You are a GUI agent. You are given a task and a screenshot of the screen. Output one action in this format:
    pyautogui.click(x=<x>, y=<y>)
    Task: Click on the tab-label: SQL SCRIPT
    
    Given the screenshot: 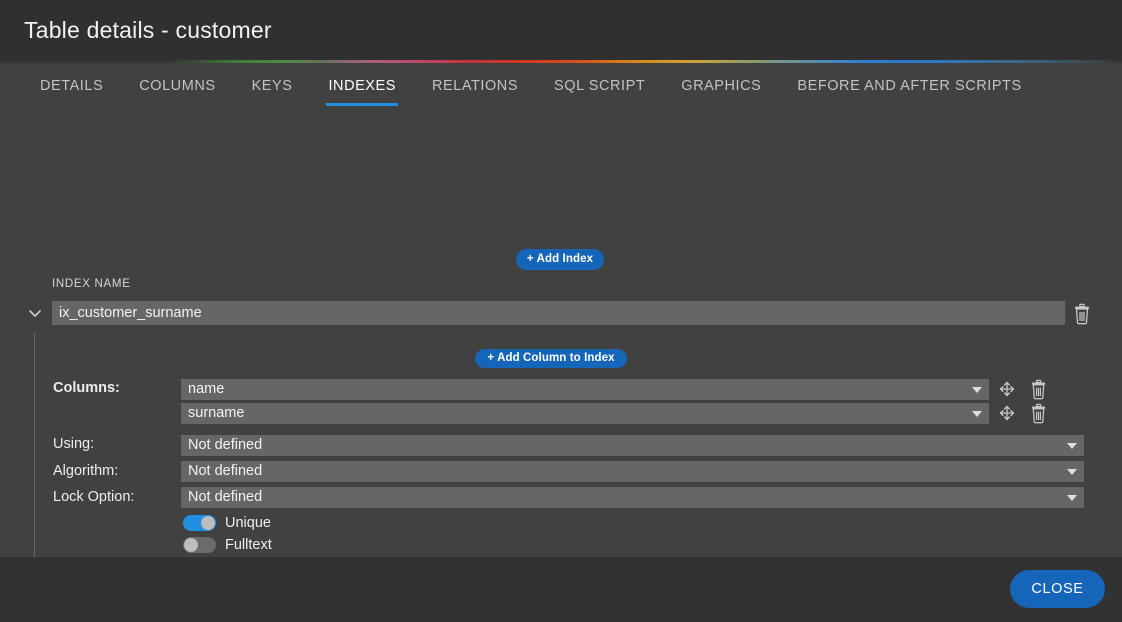 What is the action you would take?
    pyautogui.click(x=600, y=86)
    